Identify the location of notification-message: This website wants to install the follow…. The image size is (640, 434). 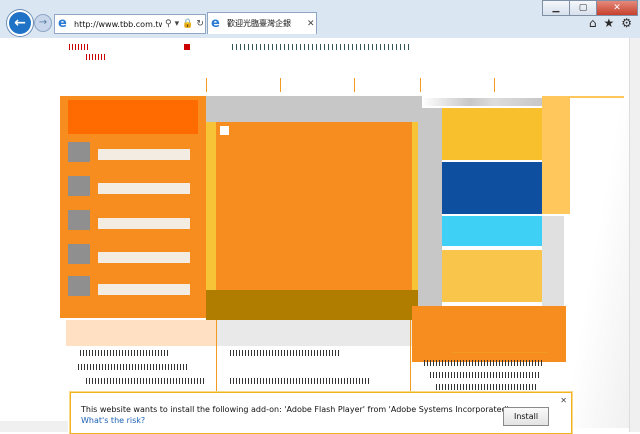
(296, 409).